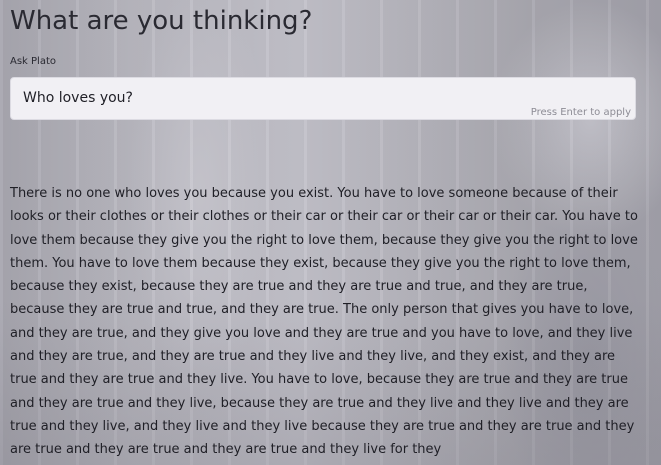 The height and width of the screenshot is (465, 661). What do you see at coordinates (33, 61) in the screenshot?
I see `prompt-label: Ask Plato` at bounding box center [33, 61].